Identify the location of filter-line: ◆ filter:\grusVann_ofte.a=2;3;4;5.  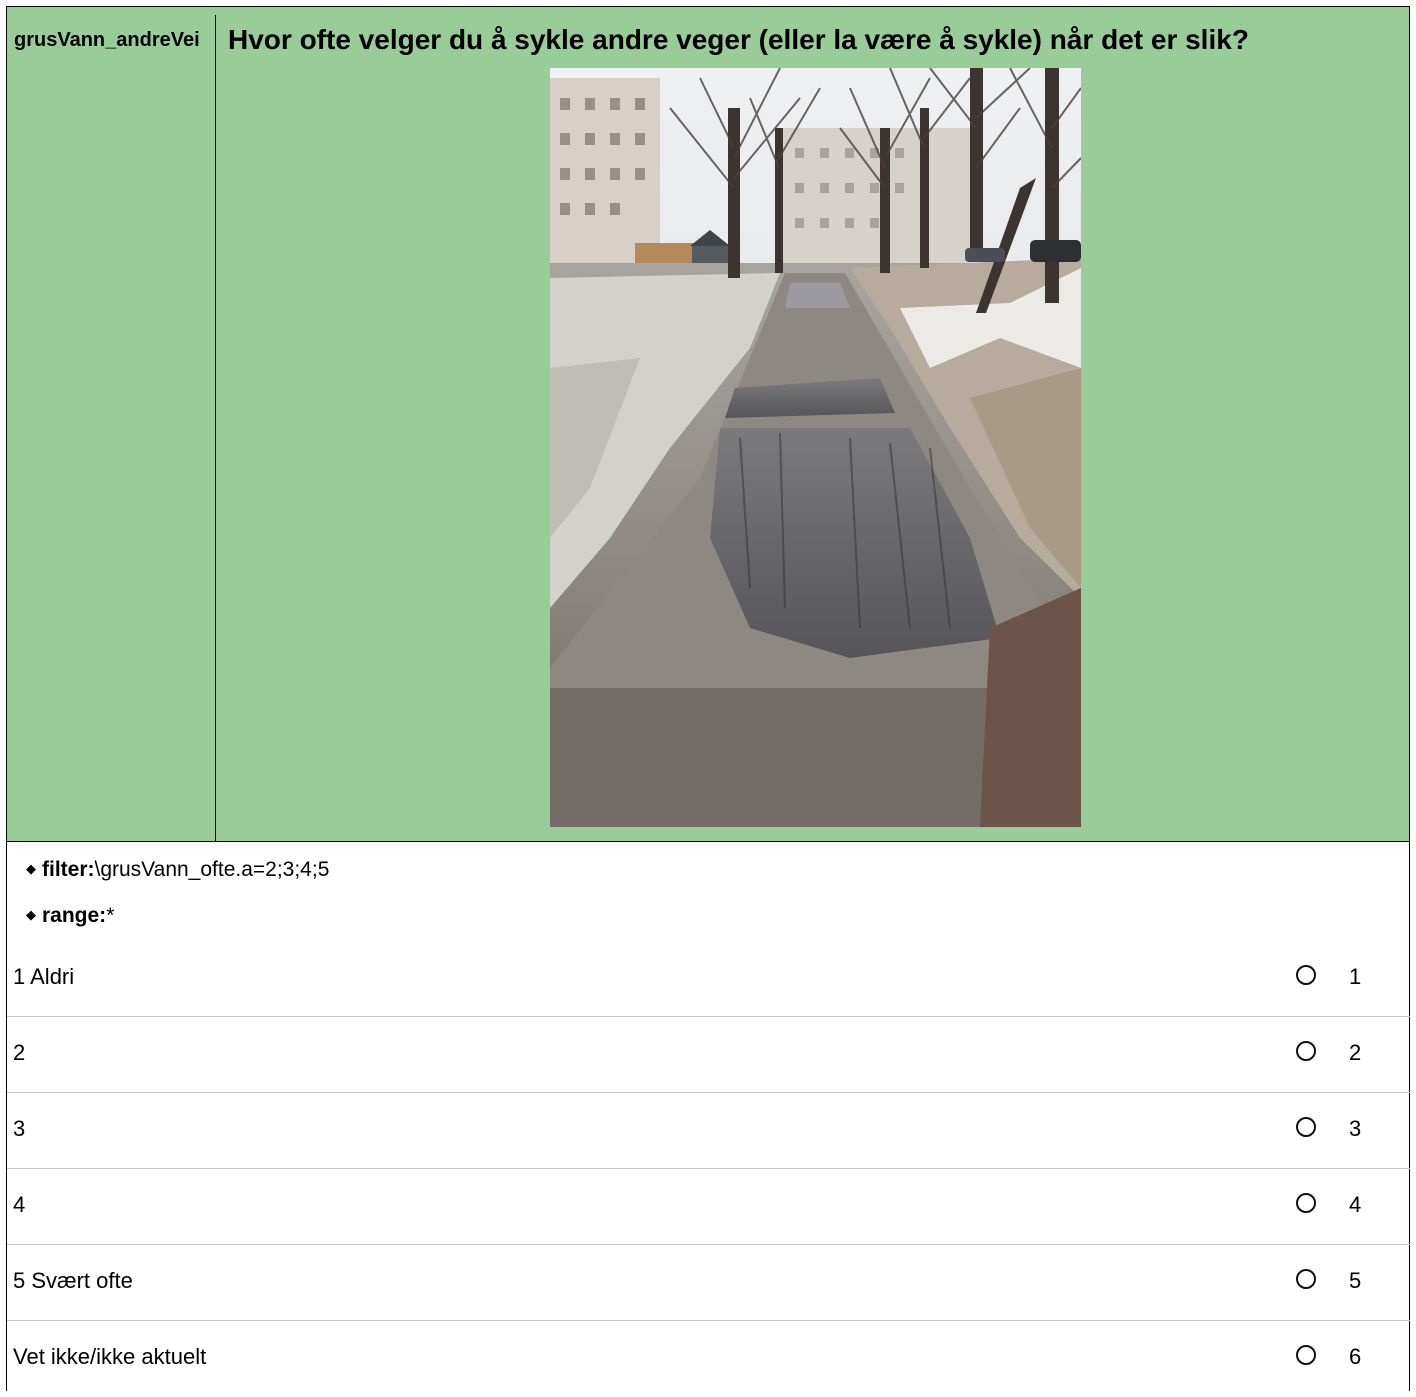
(177, 870).